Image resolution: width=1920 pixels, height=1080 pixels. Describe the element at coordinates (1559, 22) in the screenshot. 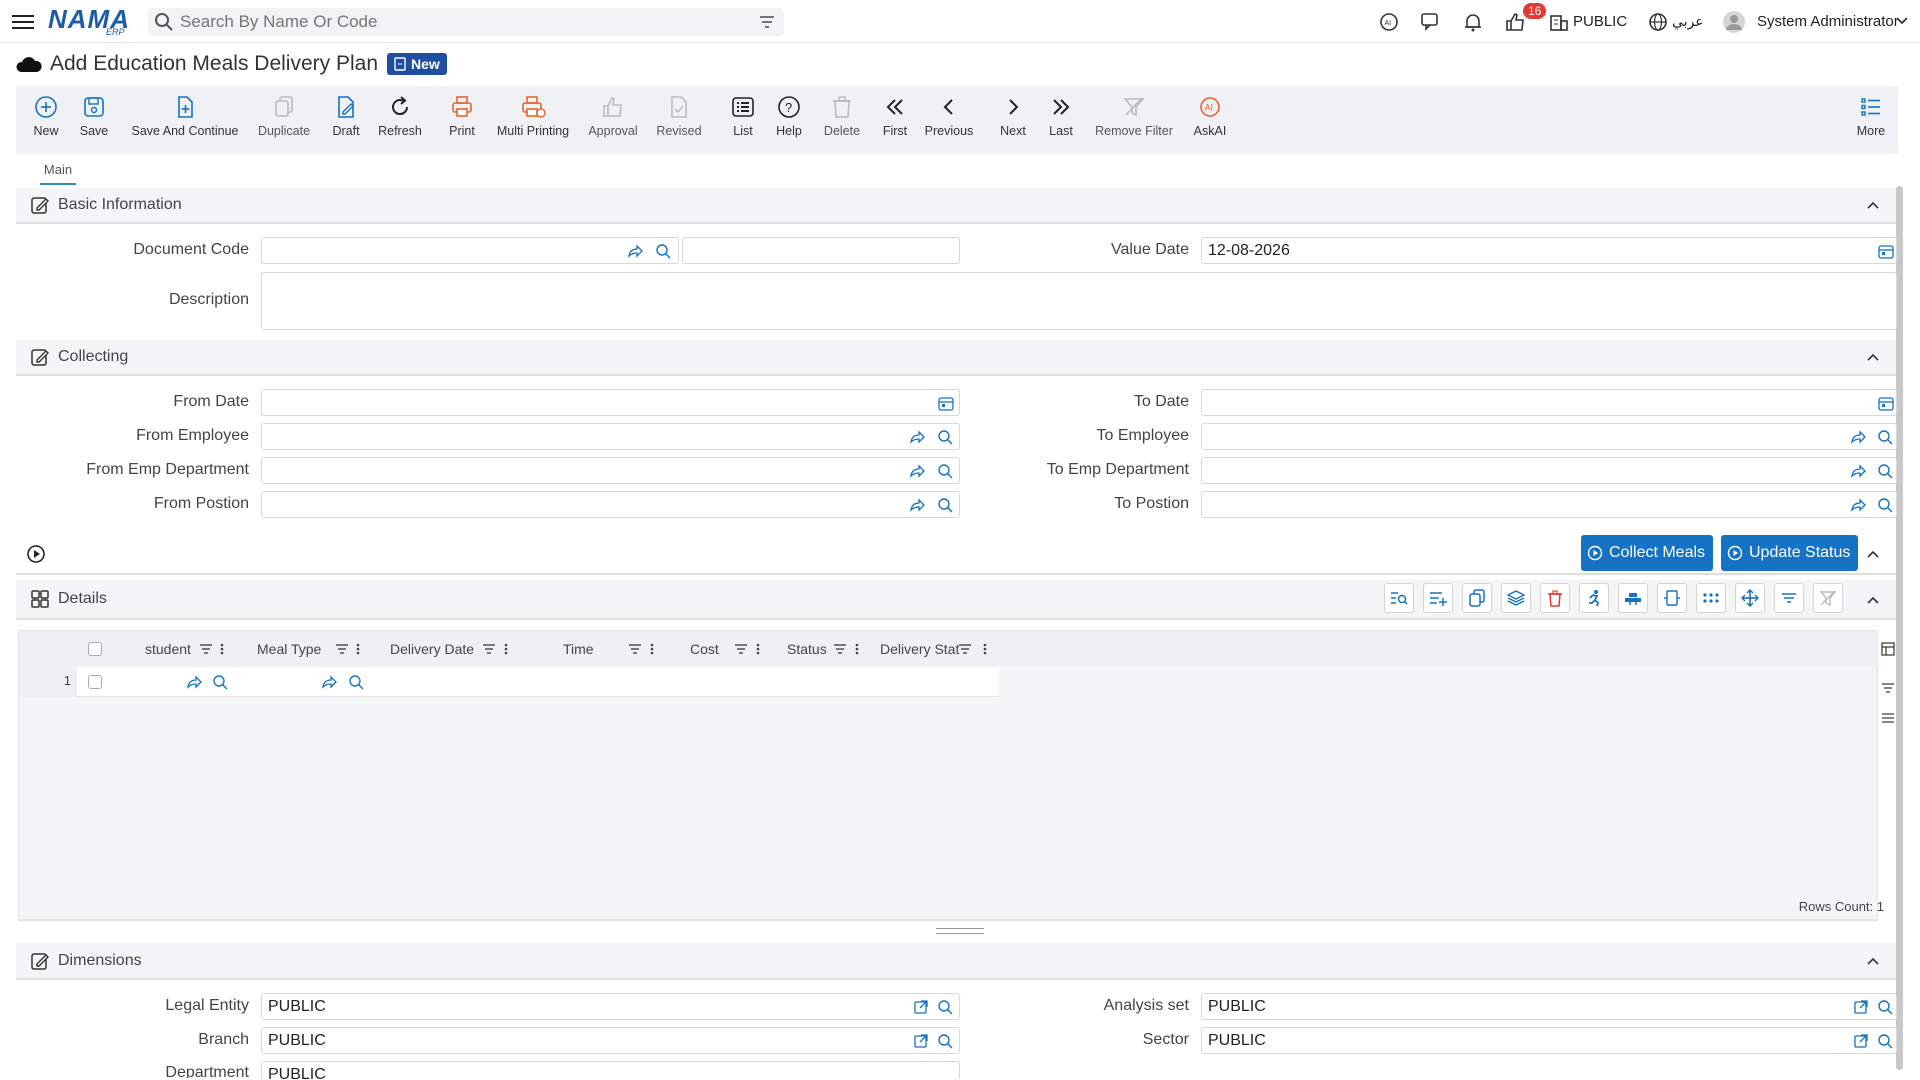

I see `company-icon` at that location.